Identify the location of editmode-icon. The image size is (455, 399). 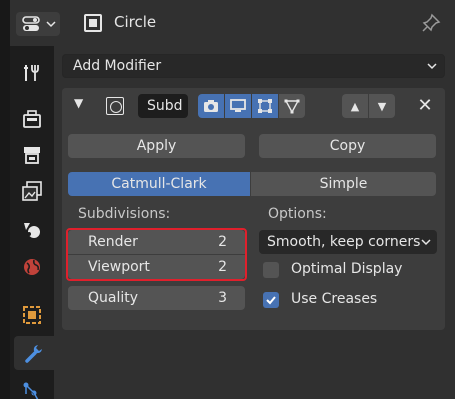
(265, 106).